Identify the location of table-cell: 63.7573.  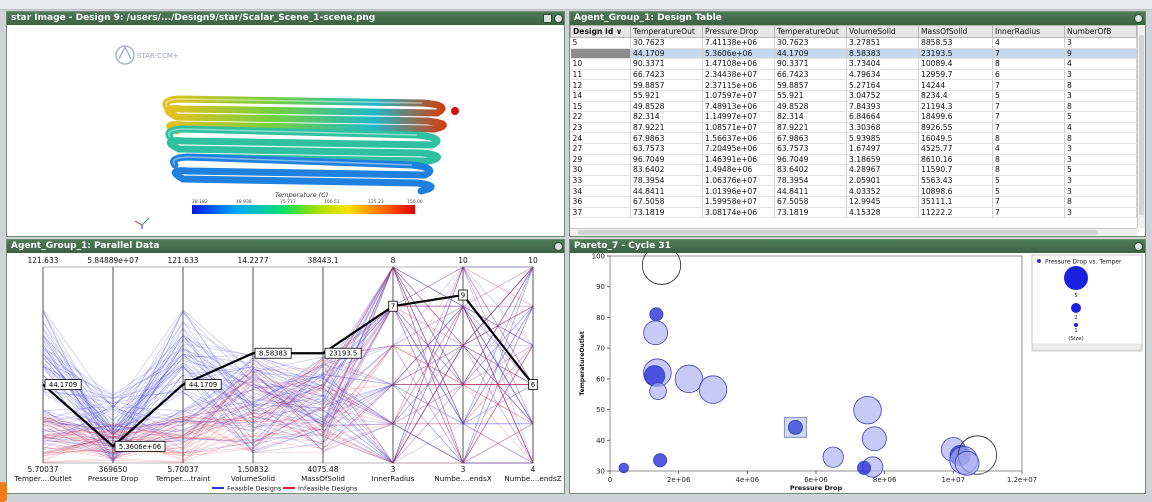
(666, 149).